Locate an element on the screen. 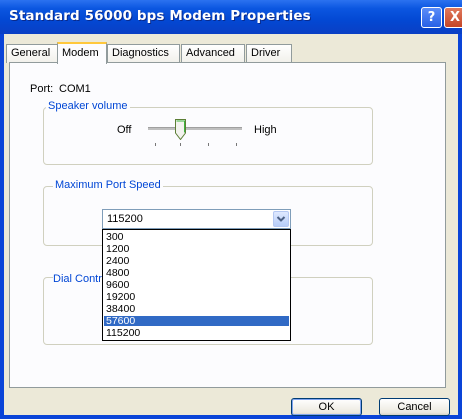 This screenshot has height=419, width=462. list-item: 38400 is located at coordinates (196, 309).